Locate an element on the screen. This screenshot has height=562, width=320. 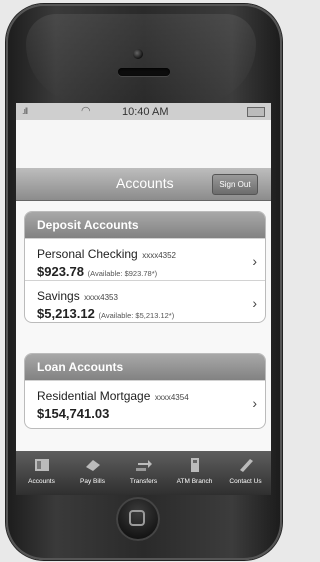
account-balance: $923.78 is located at coordinates (60, 271).